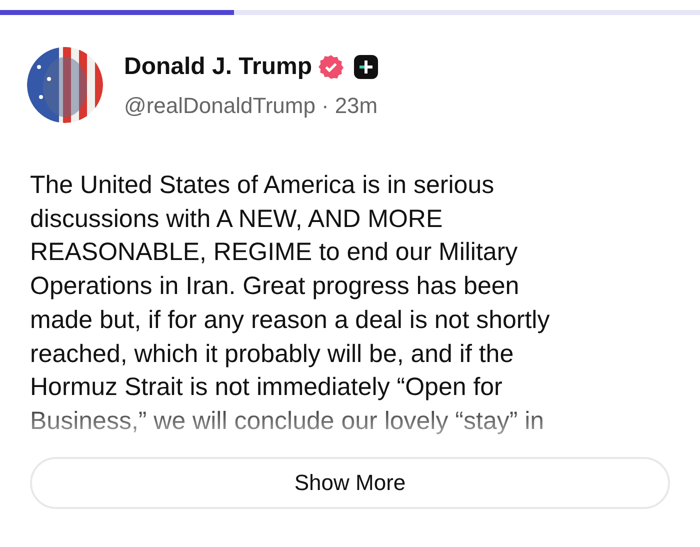 The height and width of the screenshot is (547, 700). Describe the element at coordinates (356, 105) in the screenshot. I see `post-time: 23m` at that location.